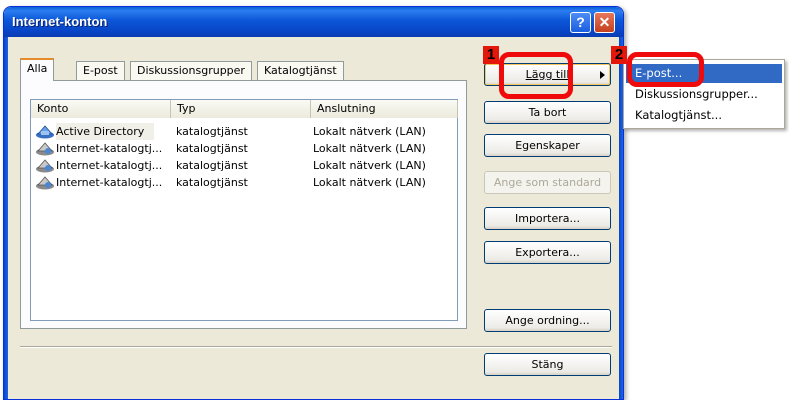 This screenshot has height=400, width=789. Describe the element at coordinates (101, 109) in the screenshot. I see `column-header-konto: Konto` at that location.